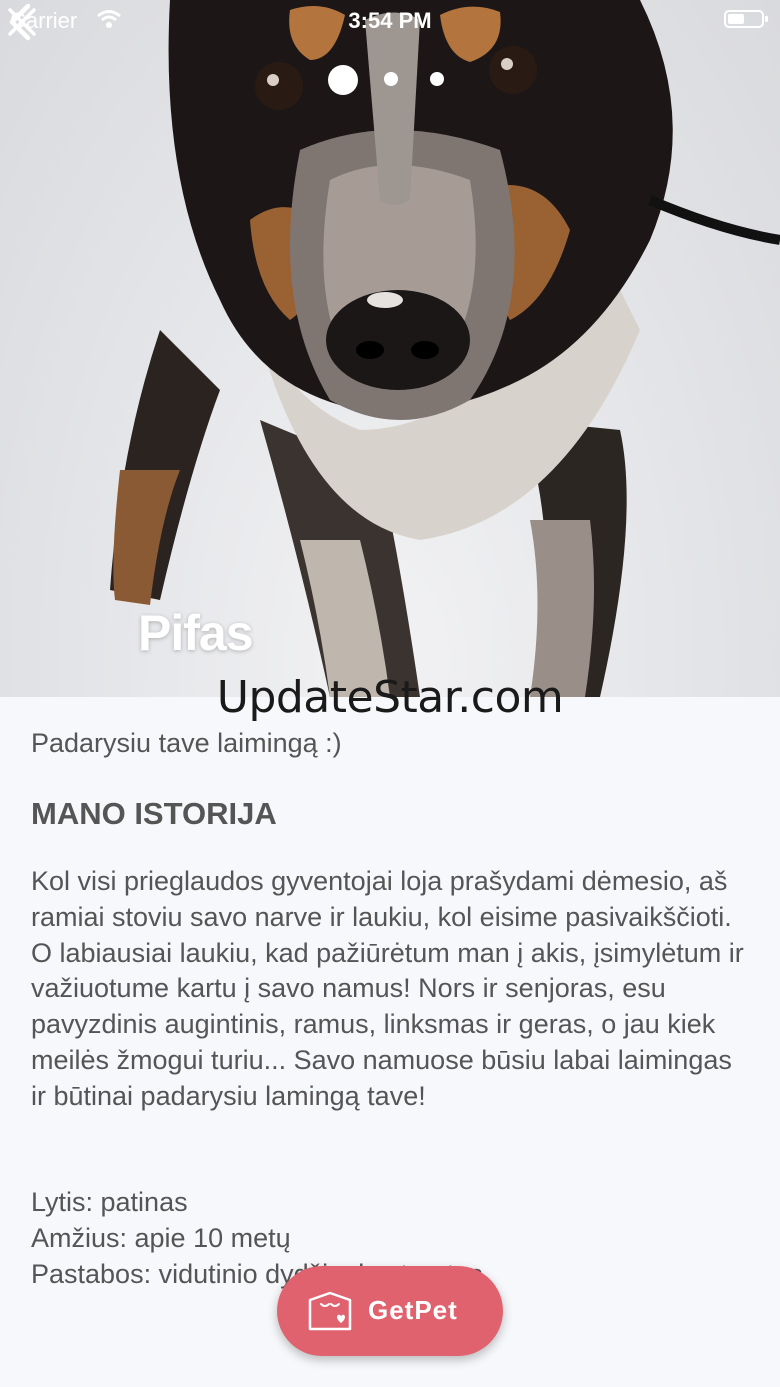 The image size is (780, 1387). I want to click on status-time: 3:54 PM, so click(390, 20).